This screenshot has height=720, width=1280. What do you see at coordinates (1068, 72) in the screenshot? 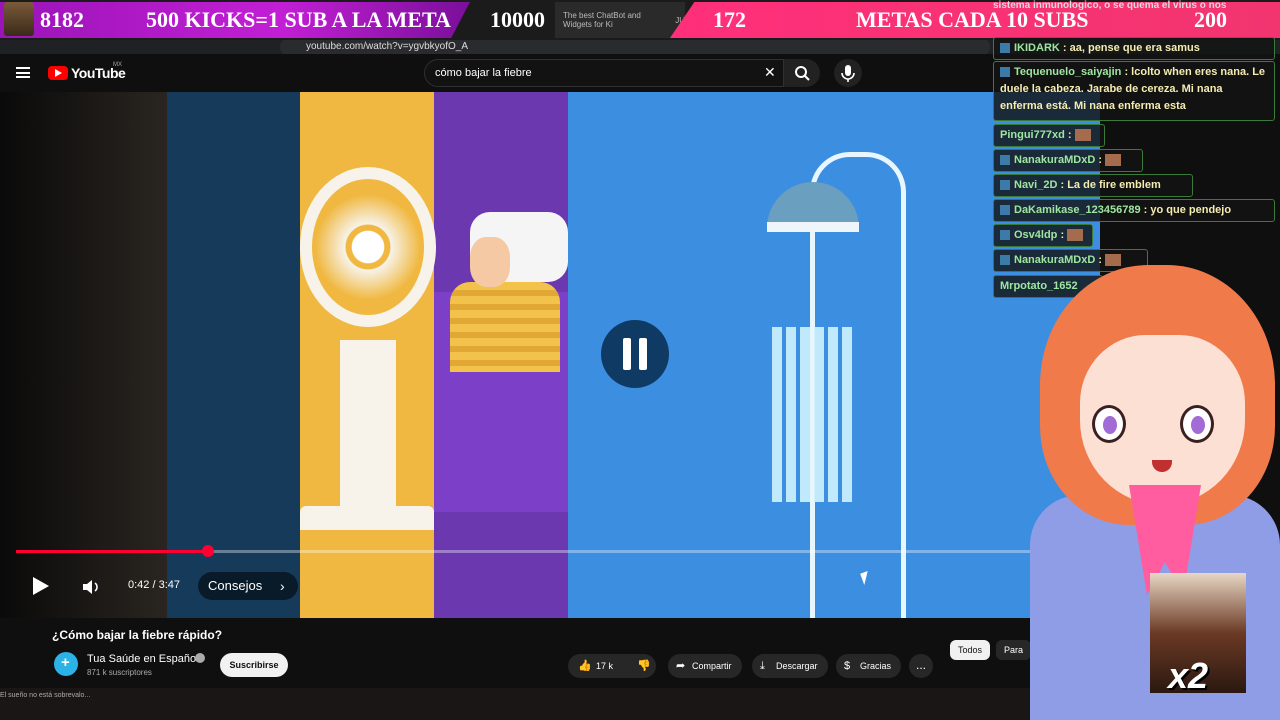
I see `chat-username: Tequenuelo_saiyajin` at bounding box center [1068, 72].